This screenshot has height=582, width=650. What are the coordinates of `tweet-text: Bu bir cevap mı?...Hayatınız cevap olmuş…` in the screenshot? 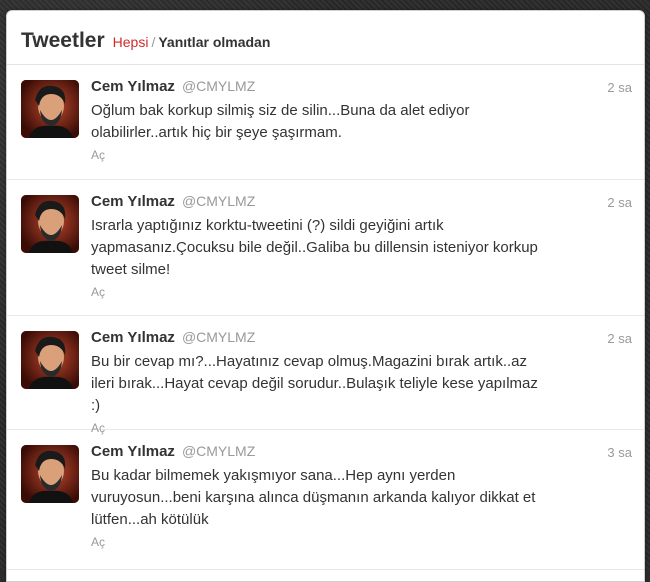 It's located at (314, 383).